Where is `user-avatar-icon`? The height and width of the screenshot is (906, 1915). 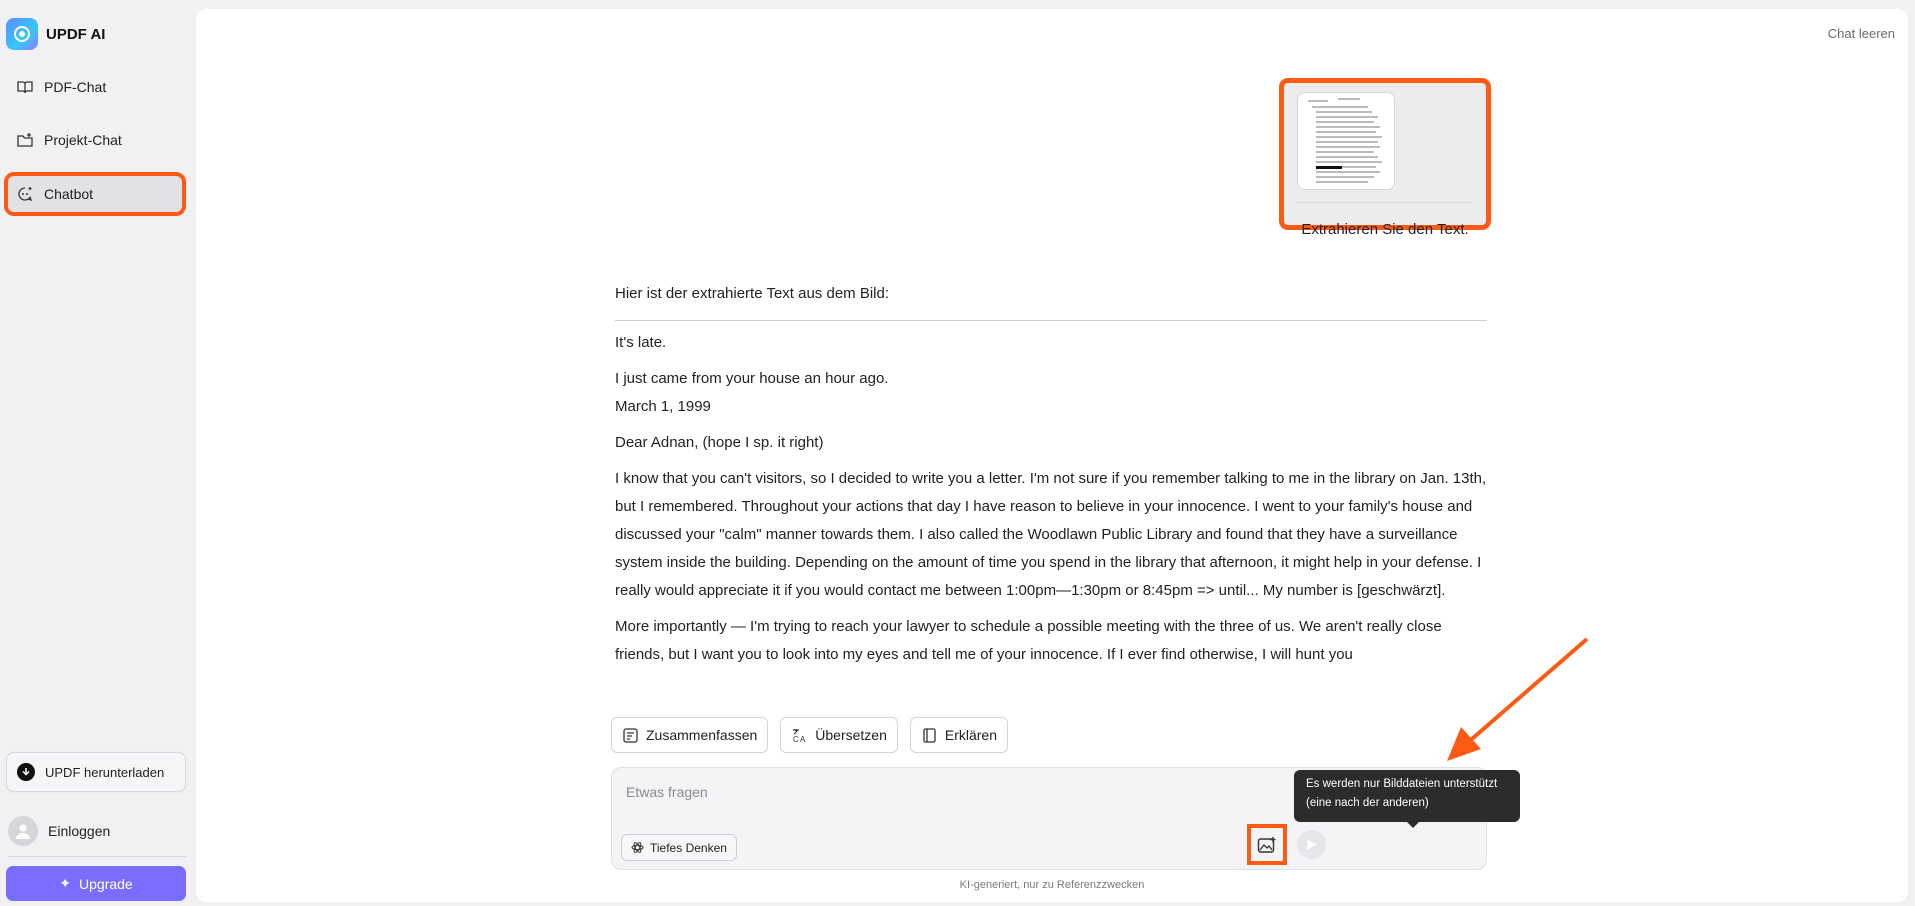
user-avatar-icon is located at coordinates (23, 831).